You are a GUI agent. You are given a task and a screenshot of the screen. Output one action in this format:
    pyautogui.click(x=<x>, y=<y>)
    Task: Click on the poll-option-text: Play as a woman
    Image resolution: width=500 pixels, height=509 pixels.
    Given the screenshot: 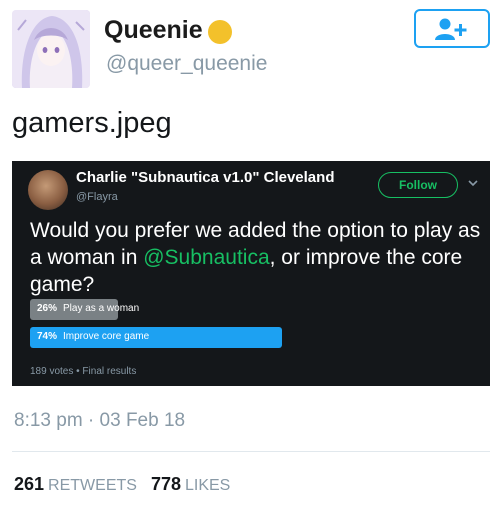 What is the action you would take?
    pyautogui.click(x=101, y=308)
    